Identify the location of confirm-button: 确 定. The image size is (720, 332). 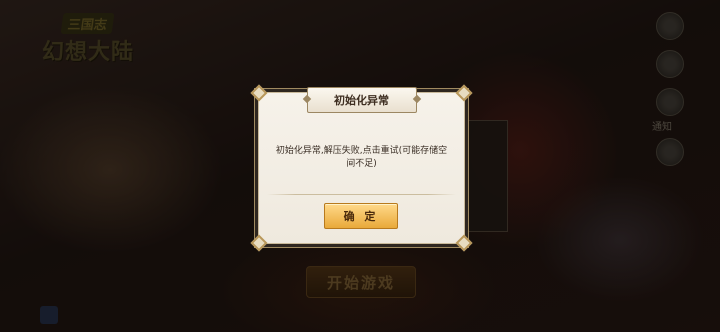
(361, 216).